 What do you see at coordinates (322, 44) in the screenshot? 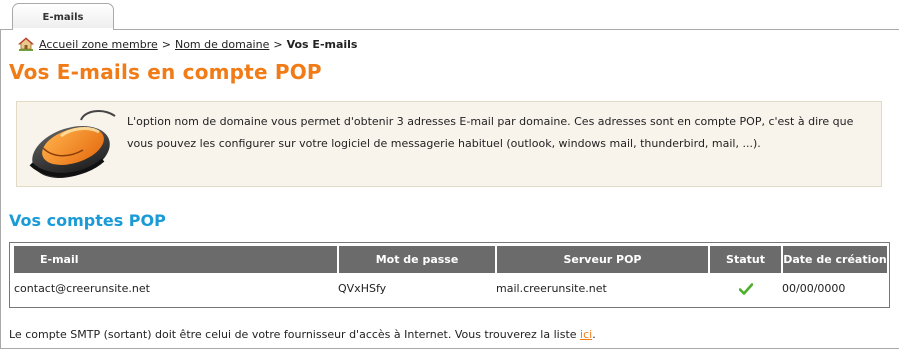
I see `breadcrumb-current: Vos E-mails` at bounding box center [322, 44].